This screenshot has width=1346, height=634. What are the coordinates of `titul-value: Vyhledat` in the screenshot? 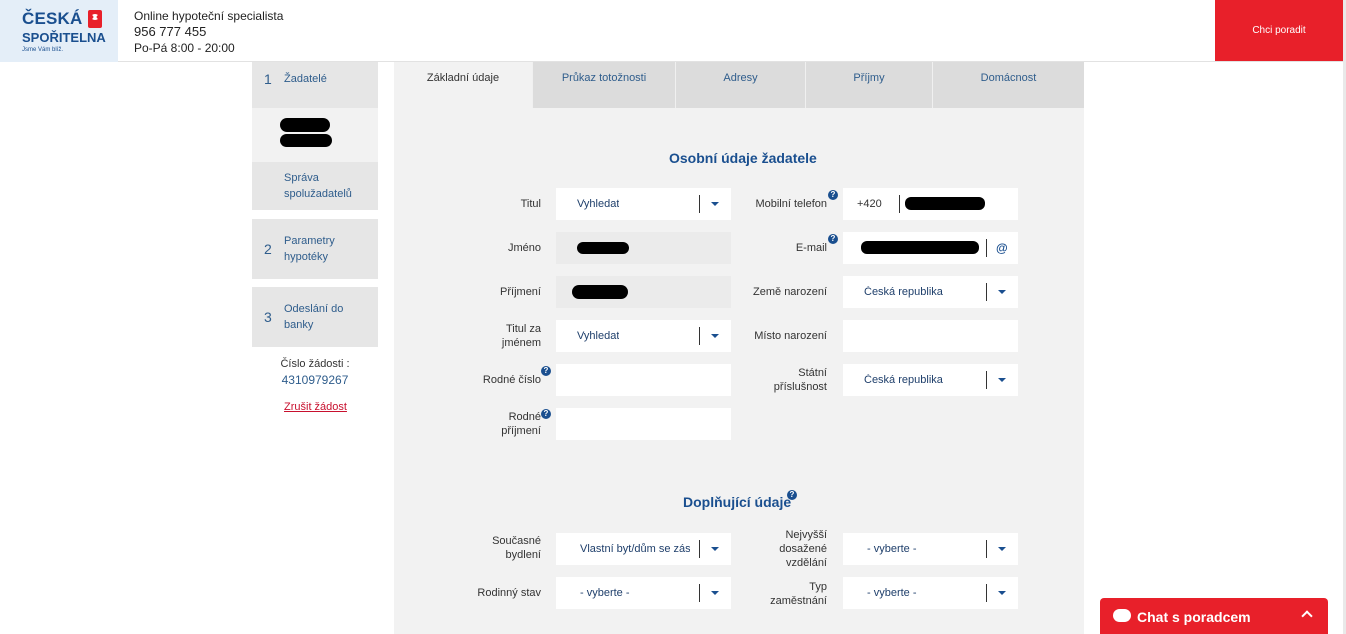 It's located at (598, 204).